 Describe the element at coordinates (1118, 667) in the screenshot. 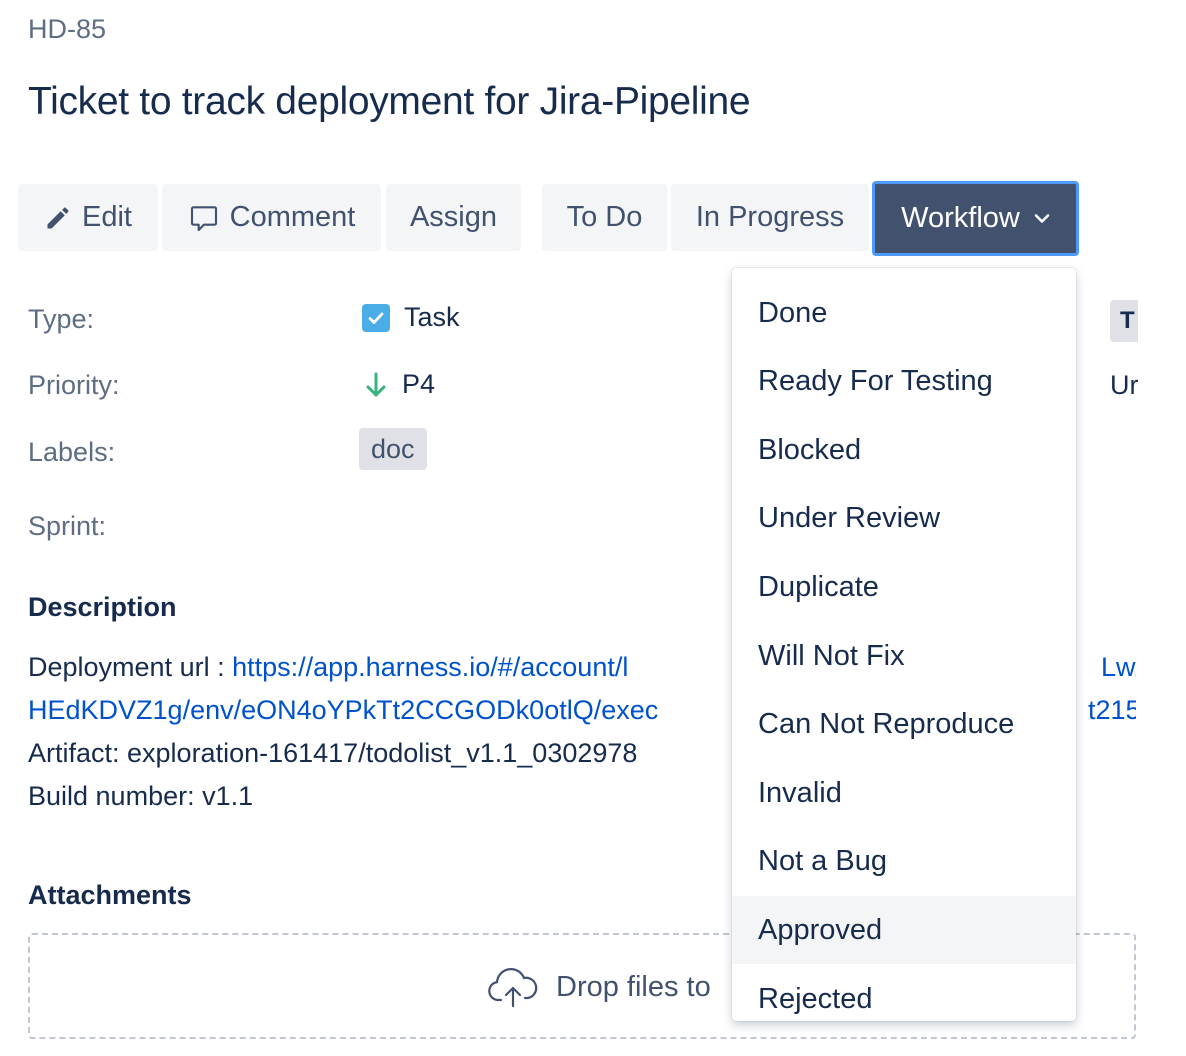

I see `deployment-url-link-tail: Lw/a` at that location.